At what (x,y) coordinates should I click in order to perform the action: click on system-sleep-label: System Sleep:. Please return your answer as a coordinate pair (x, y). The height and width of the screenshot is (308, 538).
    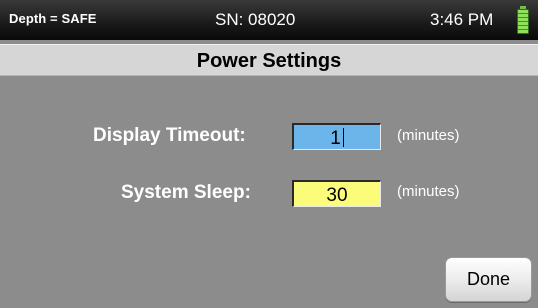
    Looking at the image, I should click on (186, 192).